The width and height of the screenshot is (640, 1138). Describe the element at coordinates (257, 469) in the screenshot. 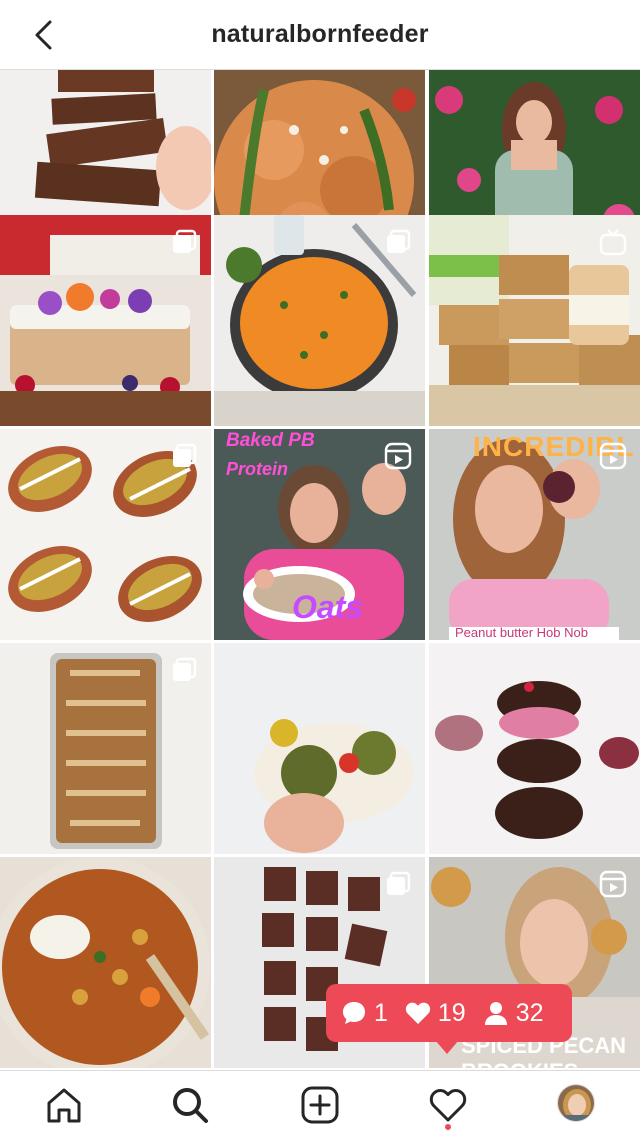

I see `reel-overlay-subtitle: Protein` at that location.